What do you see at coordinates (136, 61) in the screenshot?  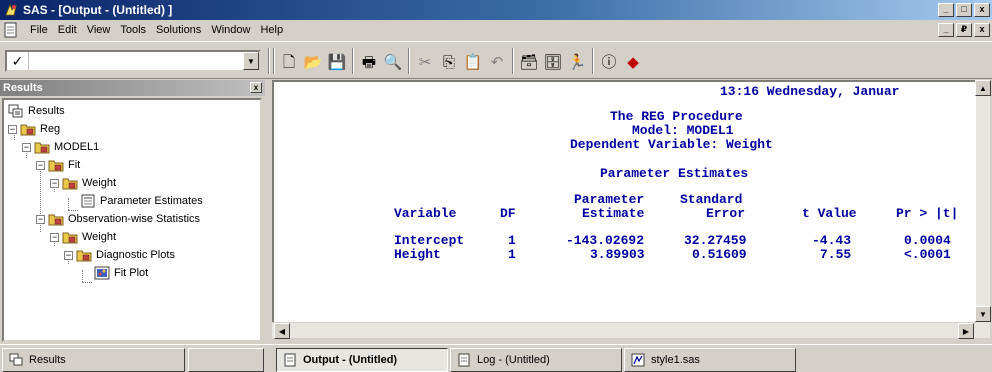 I see `command-input` at bounding box center [136, 61].